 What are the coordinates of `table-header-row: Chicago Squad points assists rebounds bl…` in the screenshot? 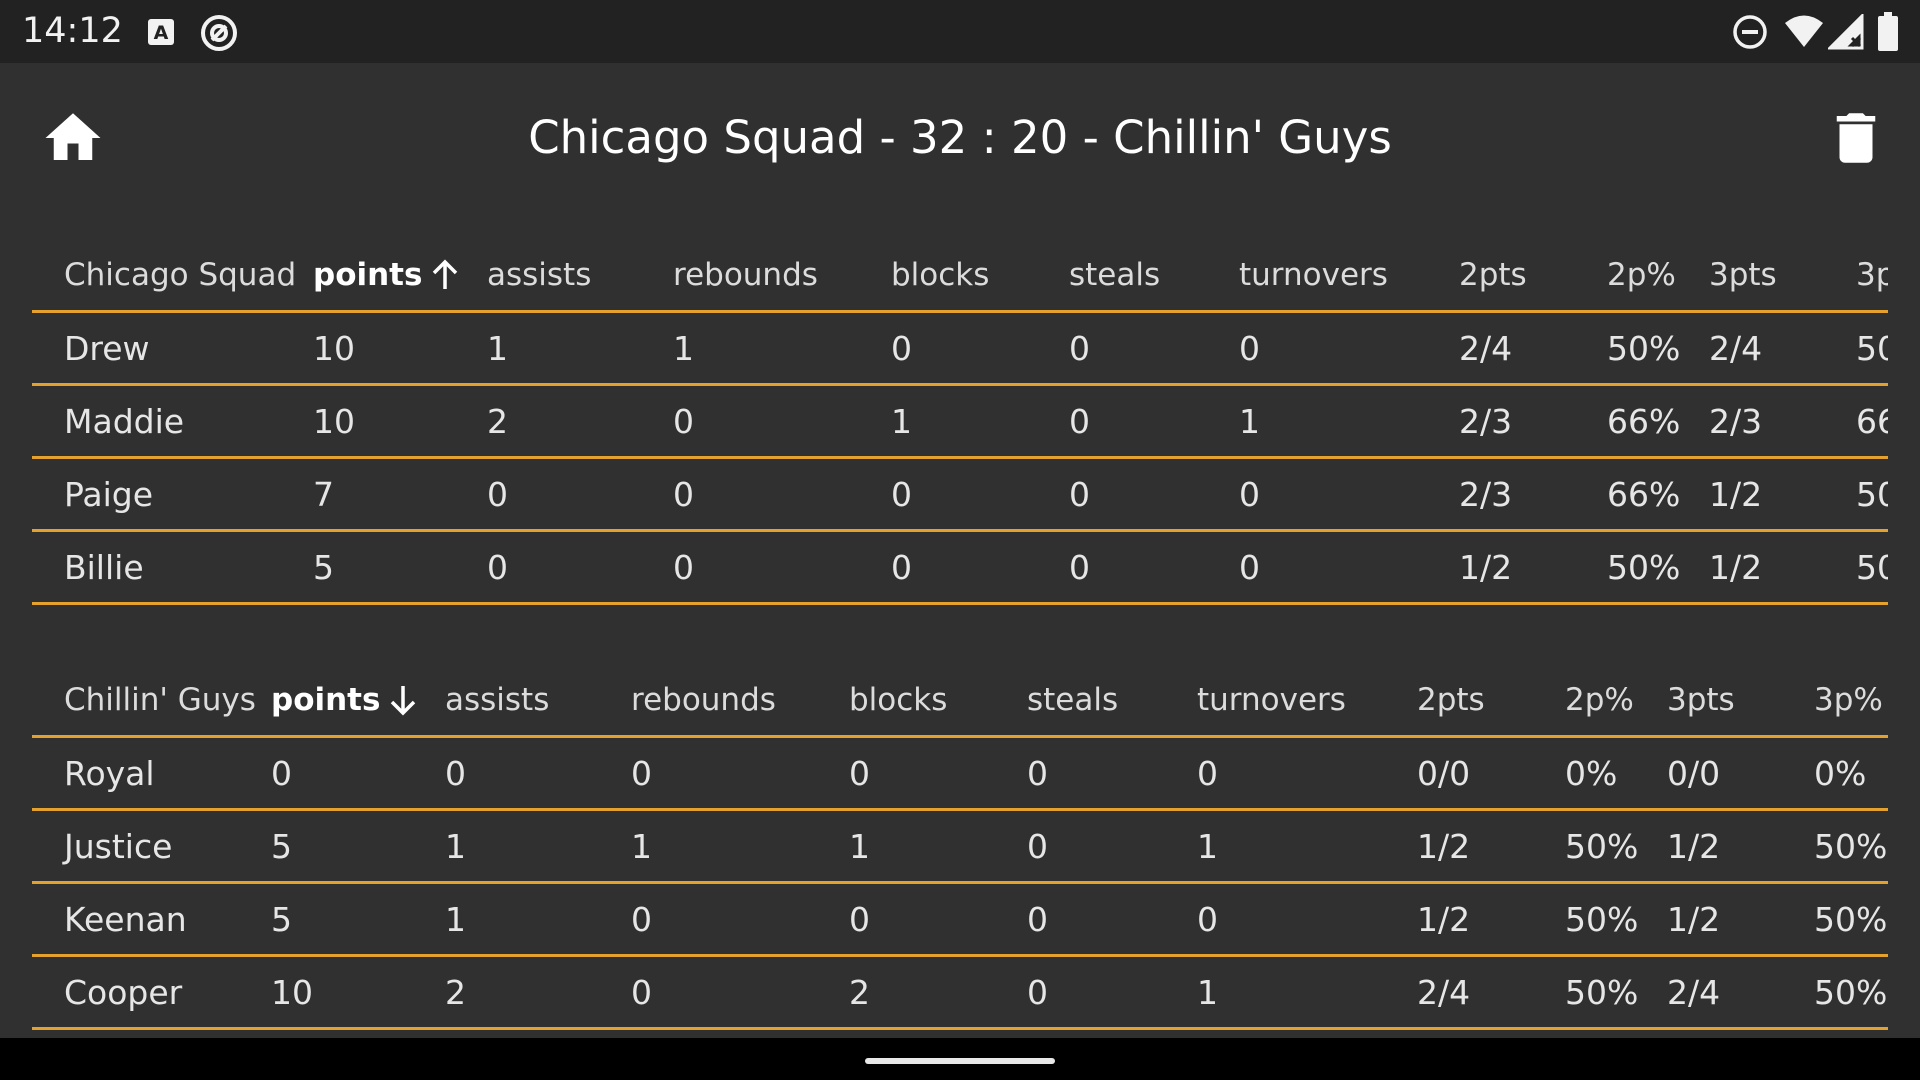 It's located at (960, 276).